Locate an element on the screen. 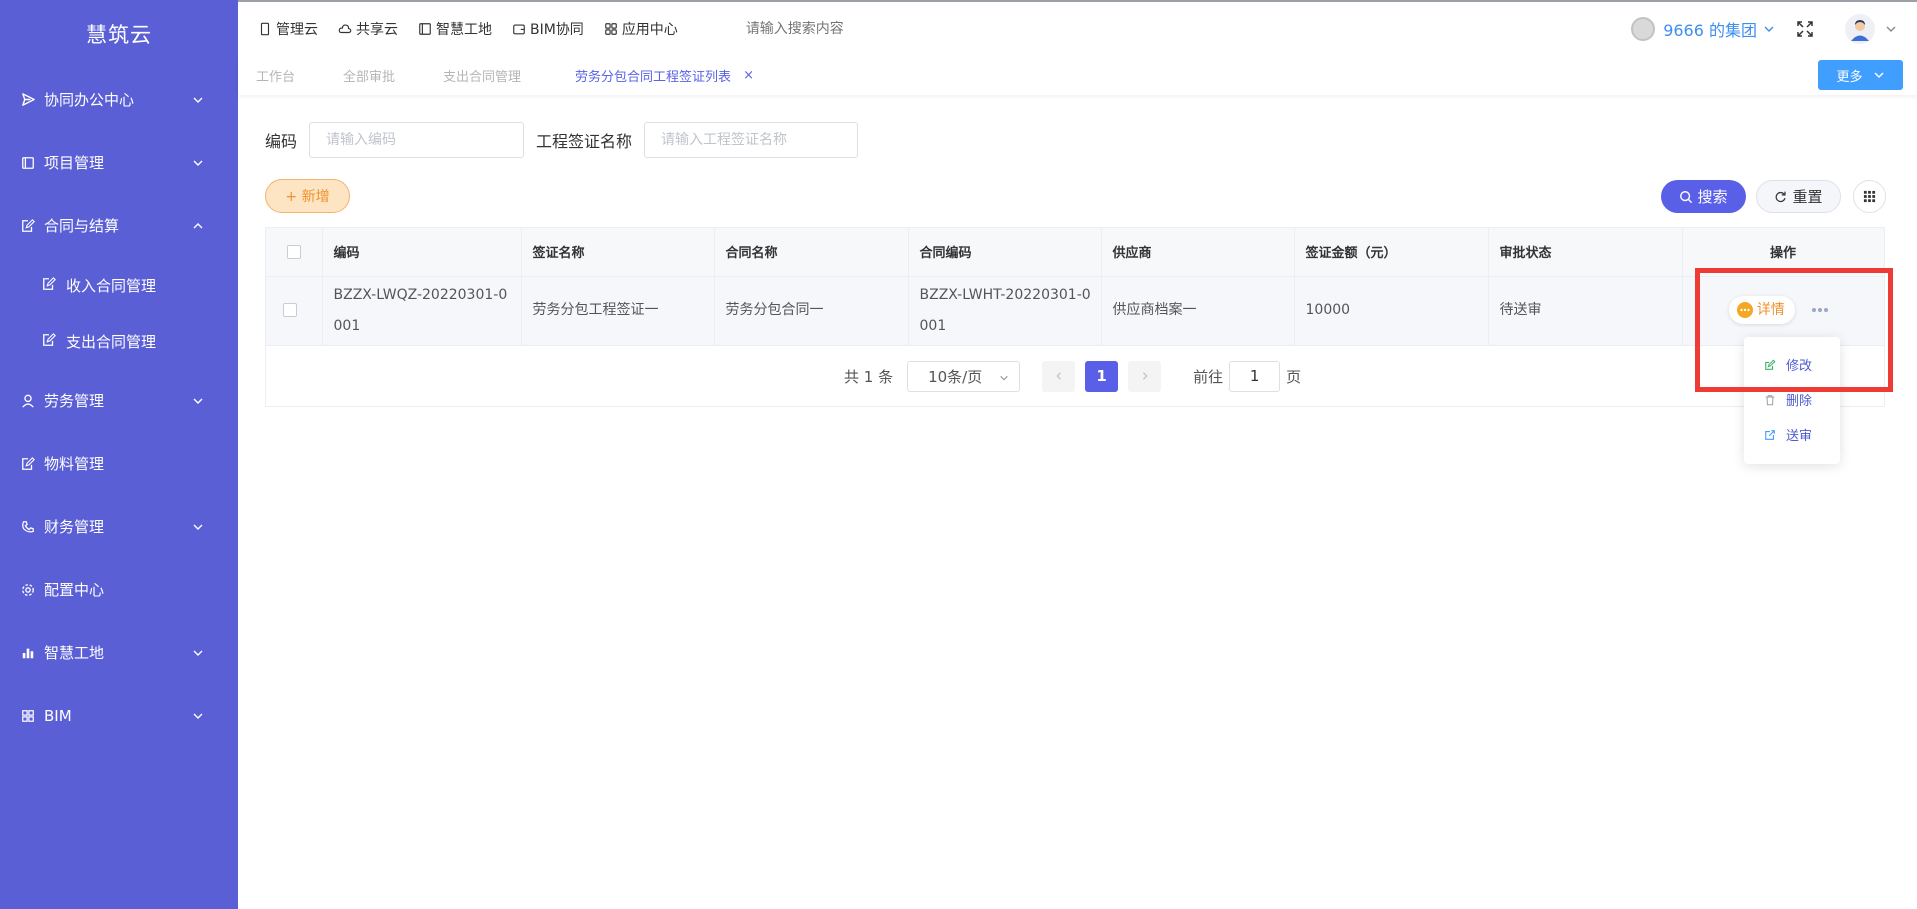  page-number-button: 1 is located at coordinates (1102, 376).